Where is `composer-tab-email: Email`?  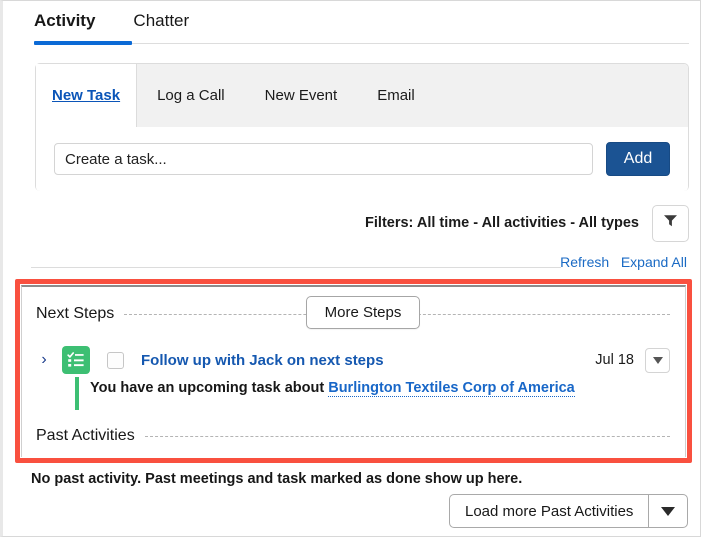
composer-tab-email: Email is located at coordinates (396, 95).